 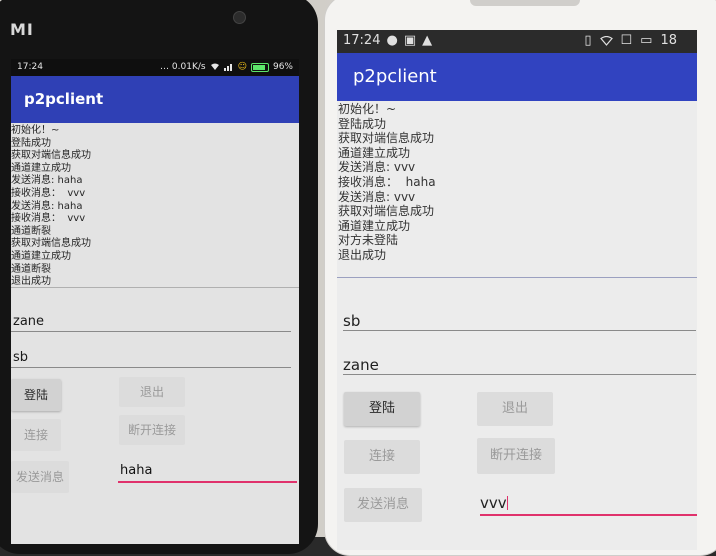 What do you see at coordinates (507, 503) in the screenshot?
I see `text-cursor` at bounding box center [507, 503].